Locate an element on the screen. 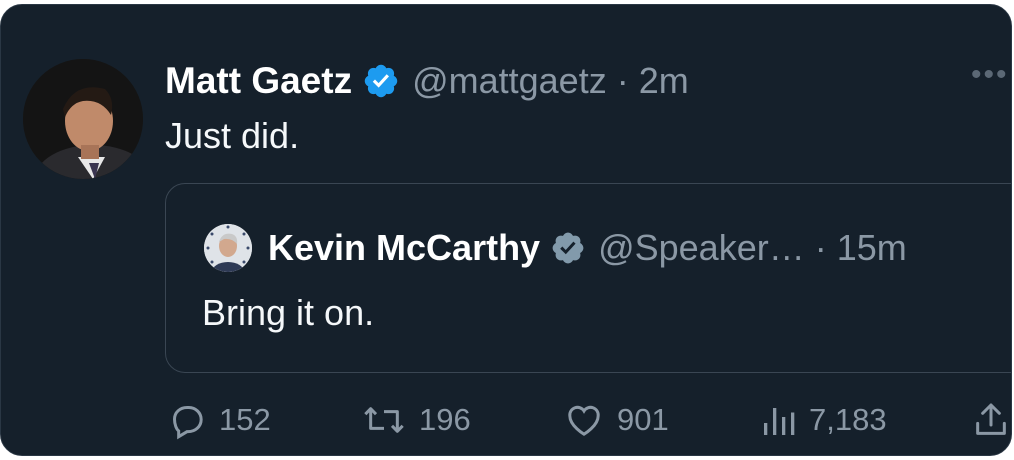  like-count: 901 is located at coordinates (643, 419).